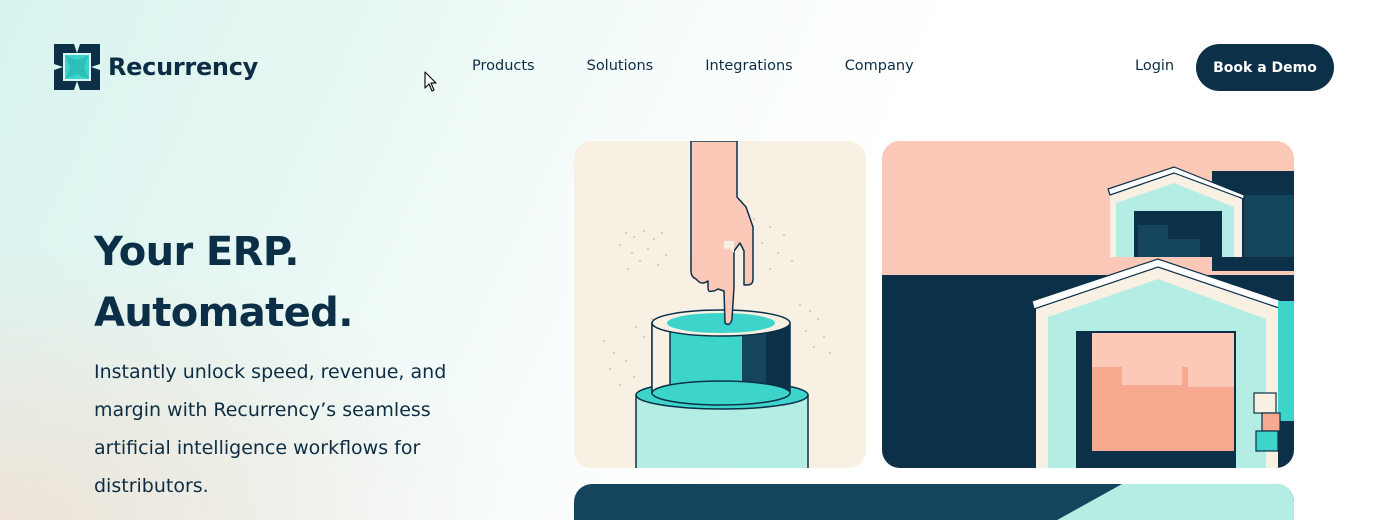 This screenshot has width=1381, height=520. What do you see at coordinates (151, 486) in the screenshot?
I see `subcopy-line: distributors.` at bounding box center [151, 486].